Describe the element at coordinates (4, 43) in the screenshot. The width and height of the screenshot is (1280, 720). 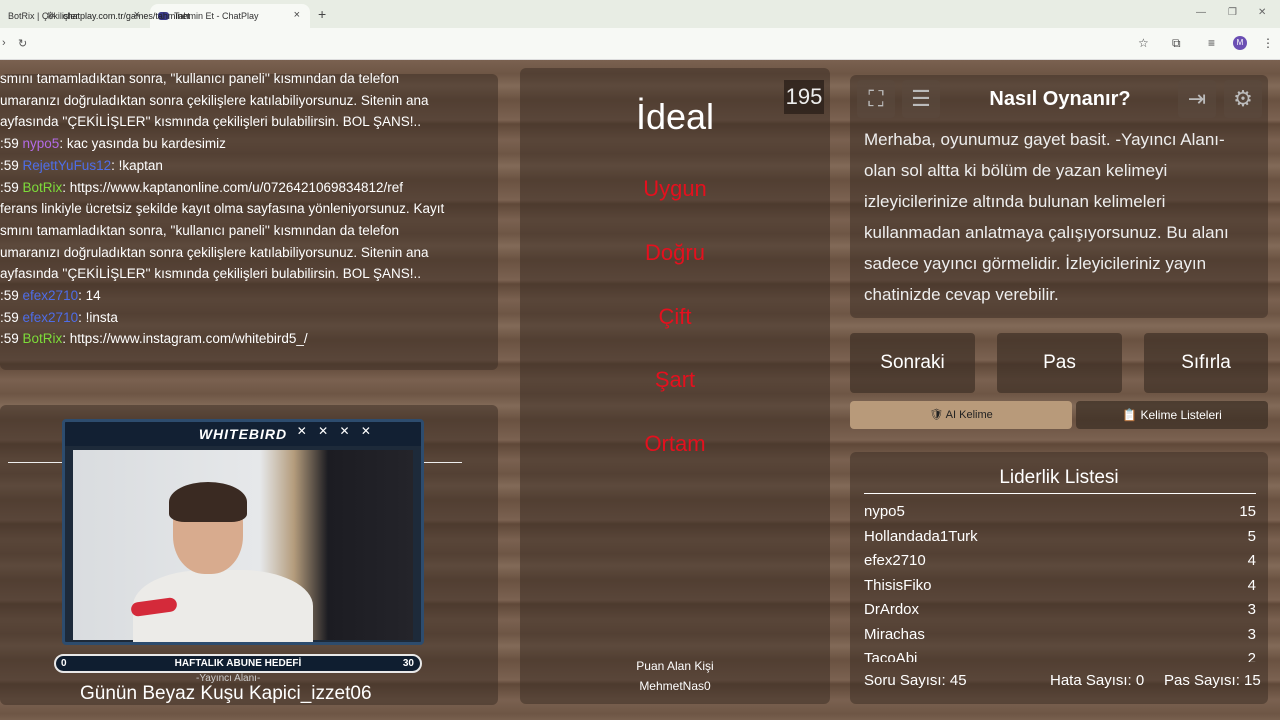
I see `forward-icon: ›` at that location.